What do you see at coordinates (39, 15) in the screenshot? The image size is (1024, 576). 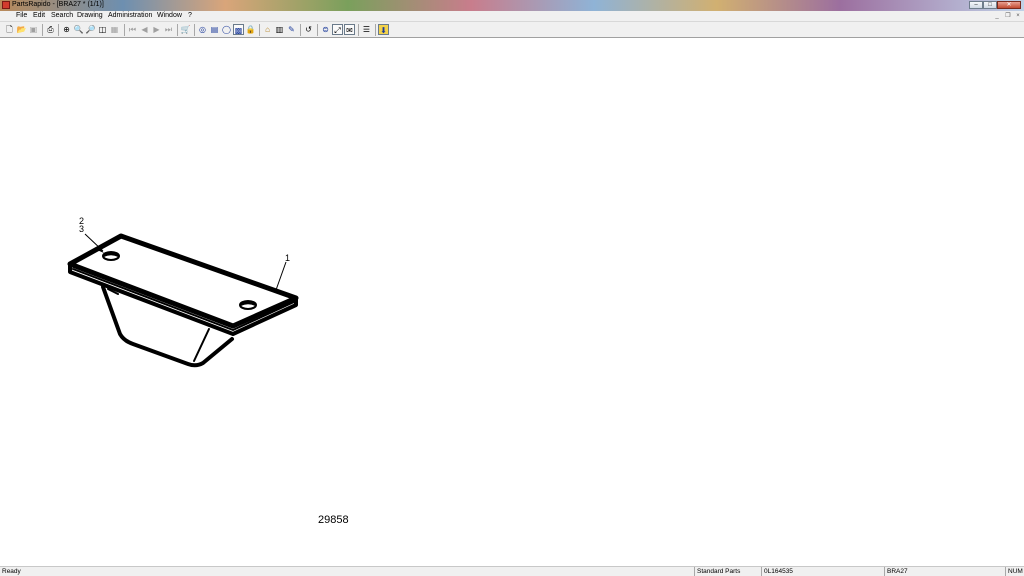 I see `menu-edit: Edit` at bounding box center [39, 15].